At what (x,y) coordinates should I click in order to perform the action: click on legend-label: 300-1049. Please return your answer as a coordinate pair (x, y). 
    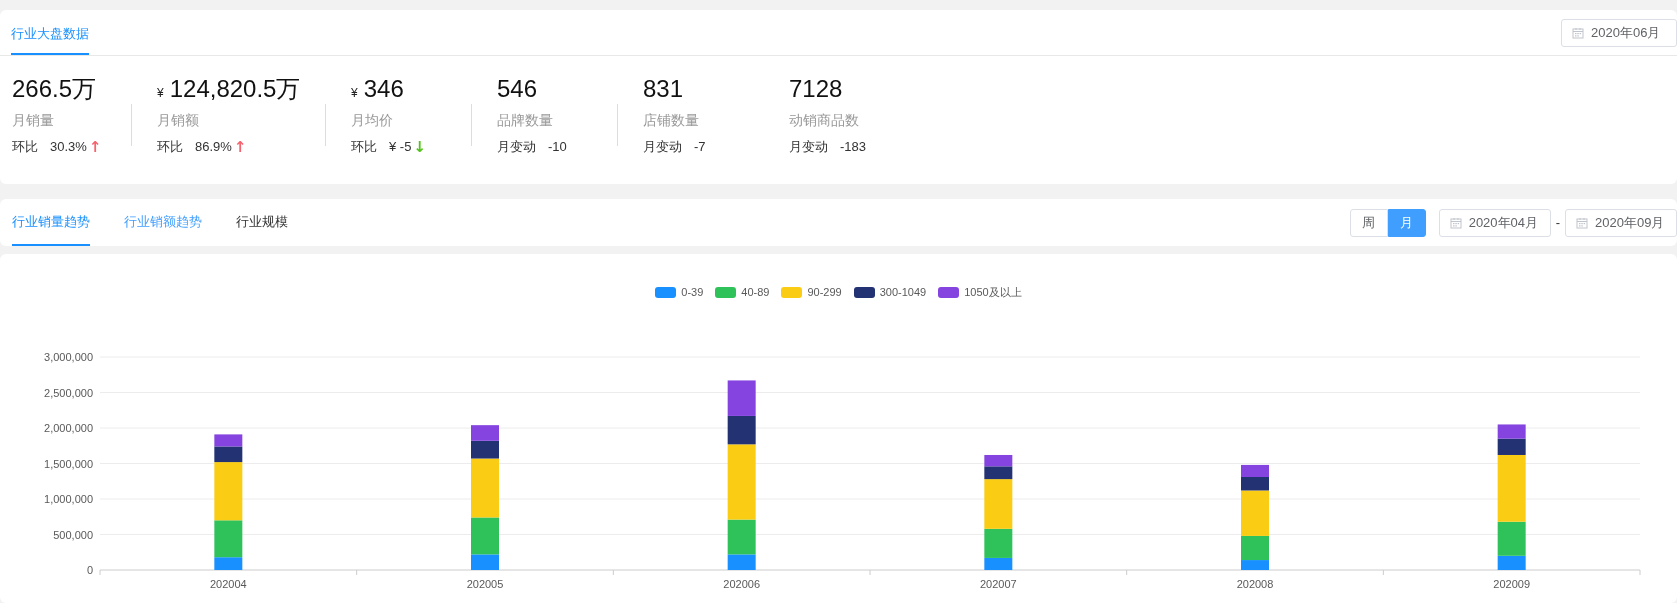
    Looking at the image, I should click on (903, 292).